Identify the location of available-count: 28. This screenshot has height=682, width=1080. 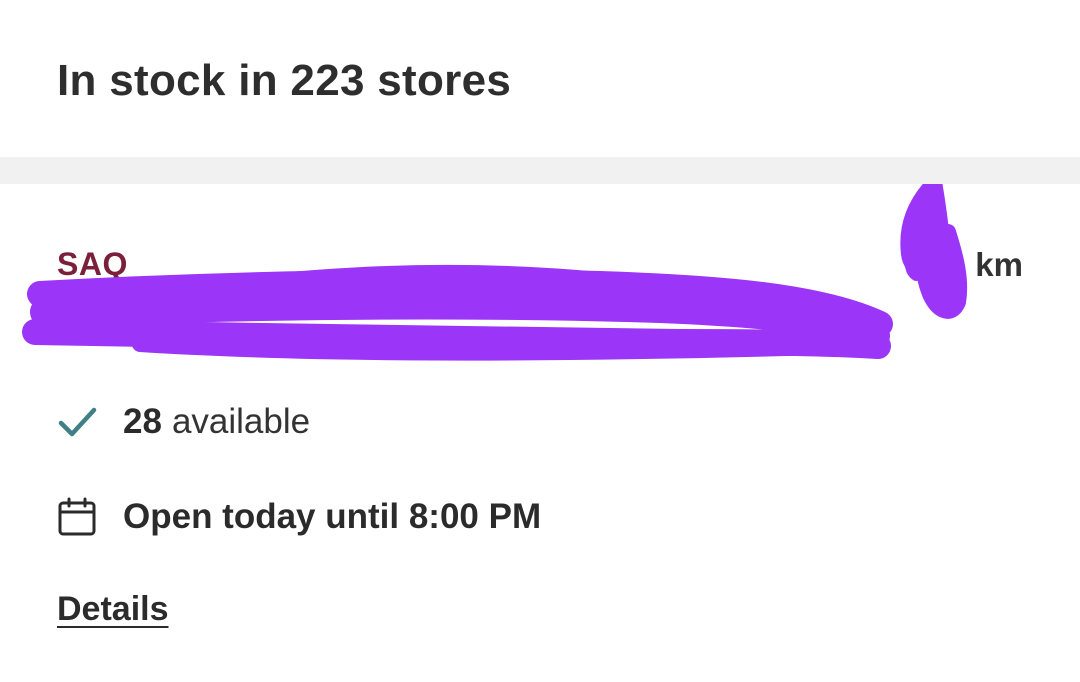
(142, 421).